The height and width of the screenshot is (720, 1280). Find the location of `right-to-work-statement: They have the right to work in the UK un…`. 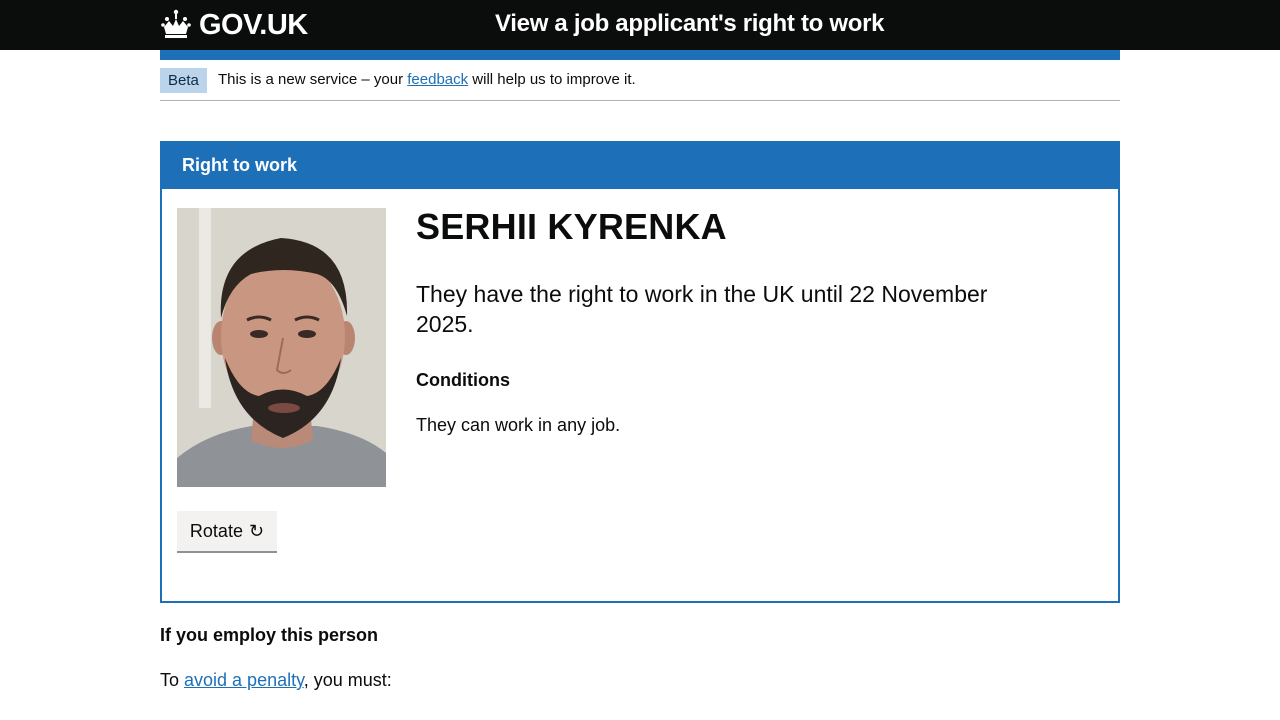

right-to-work-statement: They have the right to work in the UK un… is located at coordinates (702, 309).